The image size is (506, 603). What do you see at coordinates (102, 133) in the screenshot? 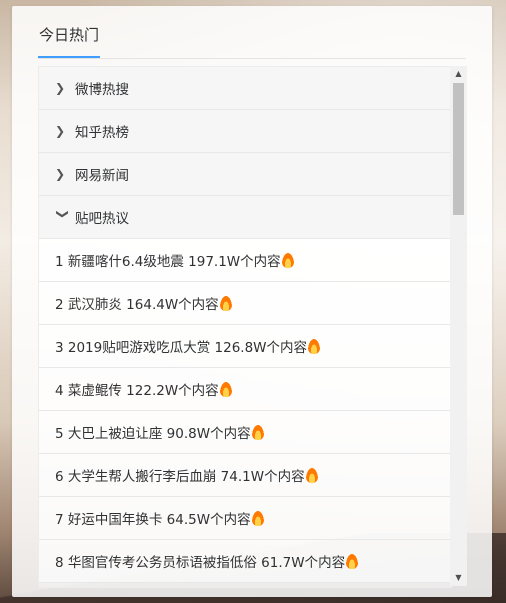
I see `section-label: 知乎热榜` at bounding box center [102, 133].